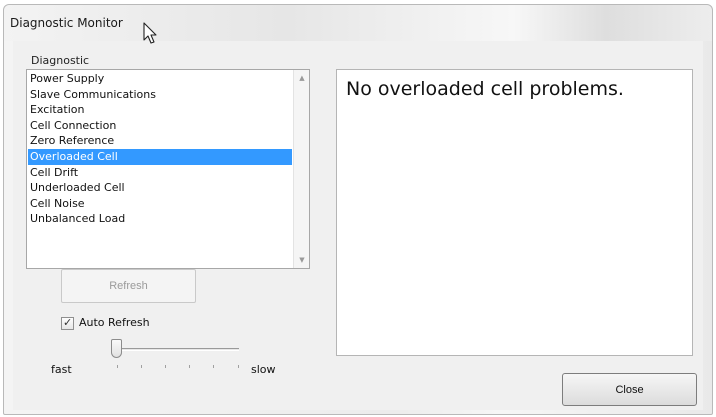 The image size is (716, 417). I want to click on list-item: Cell Connection, so click(160, 126).